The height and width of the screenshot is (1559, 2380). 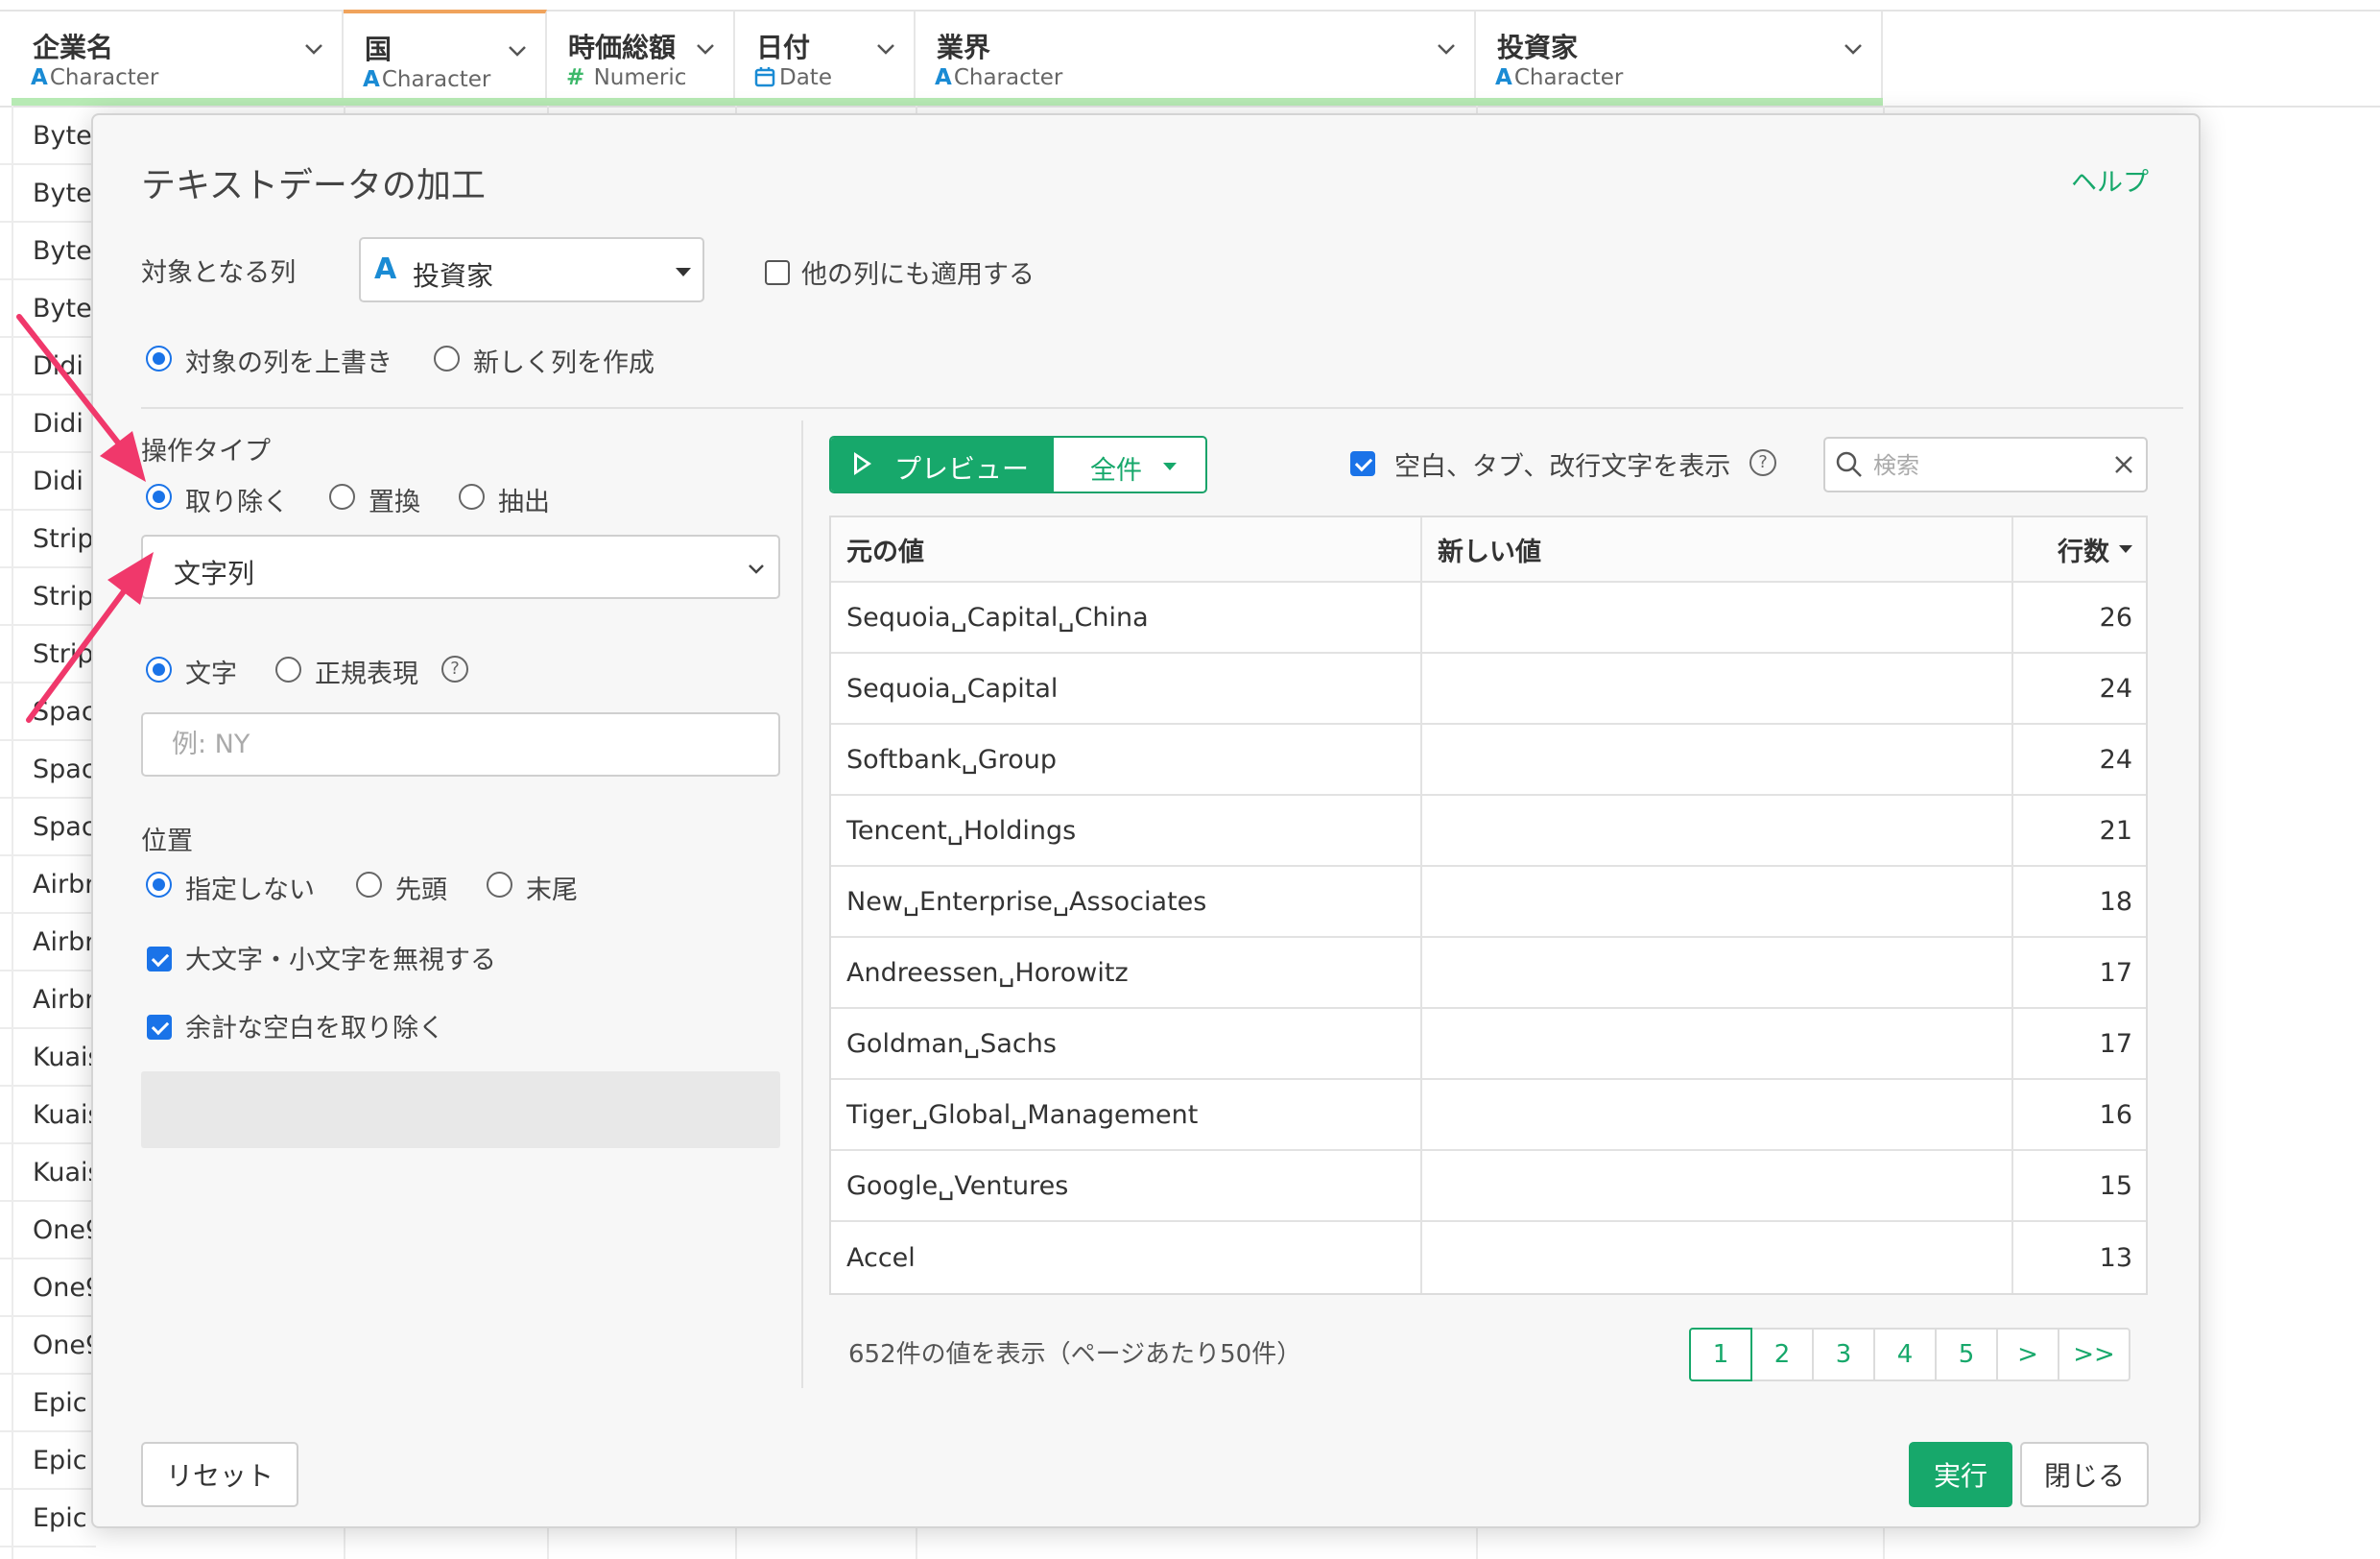 What do you see at coordinates (1844, 1354) in the screenshot?
I see `page-button: 3` at bounding box center [1844, 1354].